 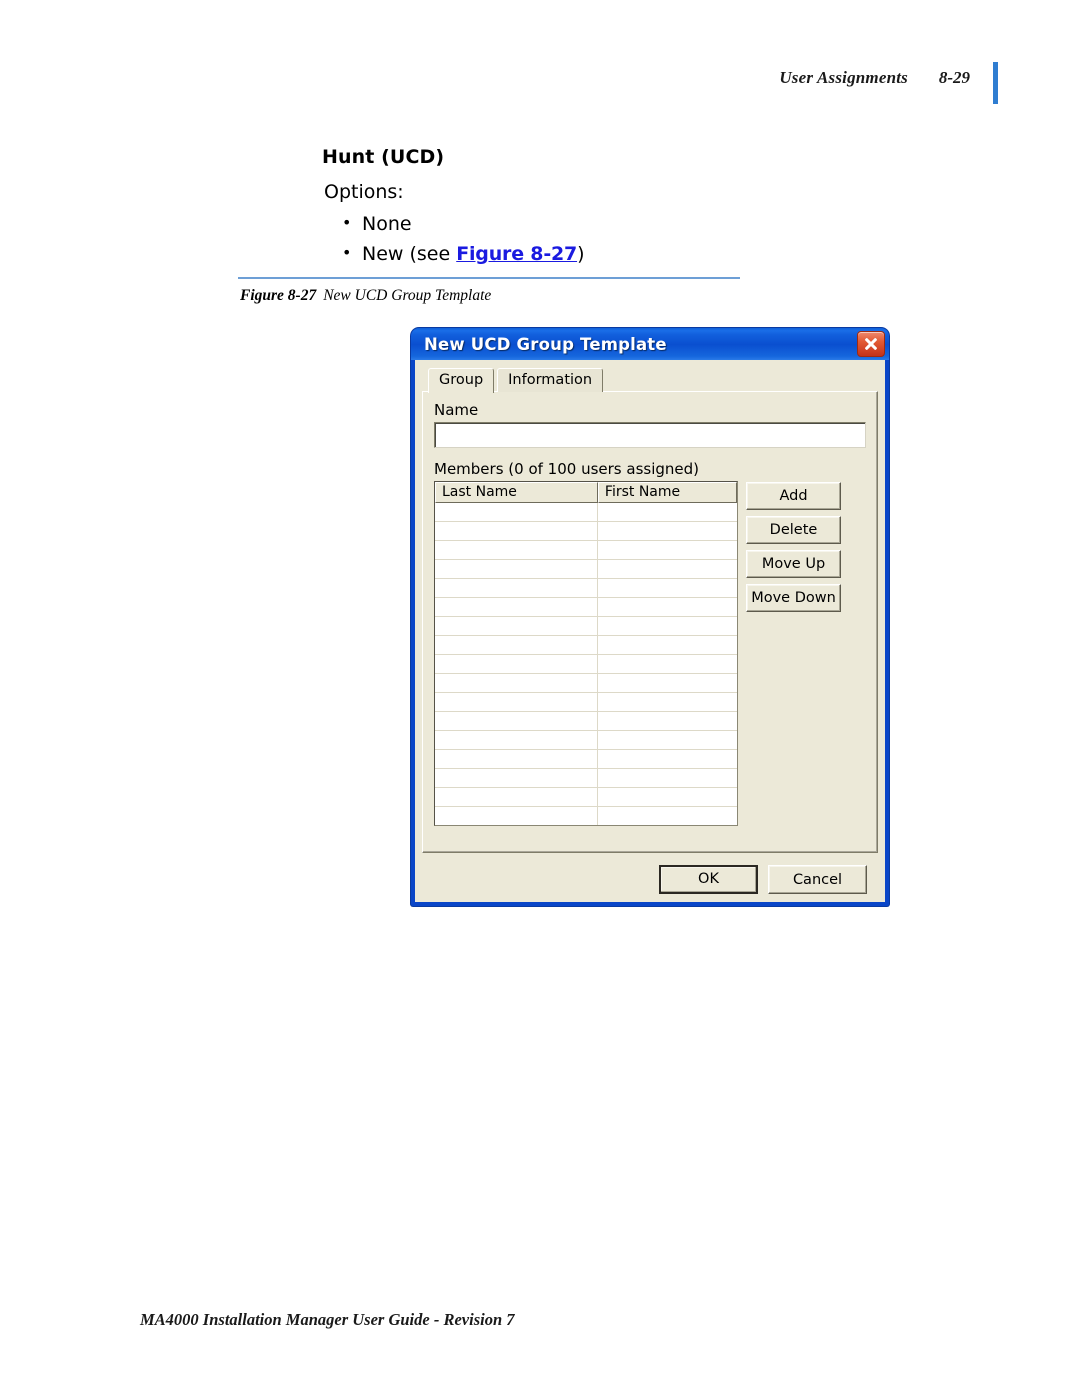 I want to click on list-item-label: None, so click(x=387, y=224).